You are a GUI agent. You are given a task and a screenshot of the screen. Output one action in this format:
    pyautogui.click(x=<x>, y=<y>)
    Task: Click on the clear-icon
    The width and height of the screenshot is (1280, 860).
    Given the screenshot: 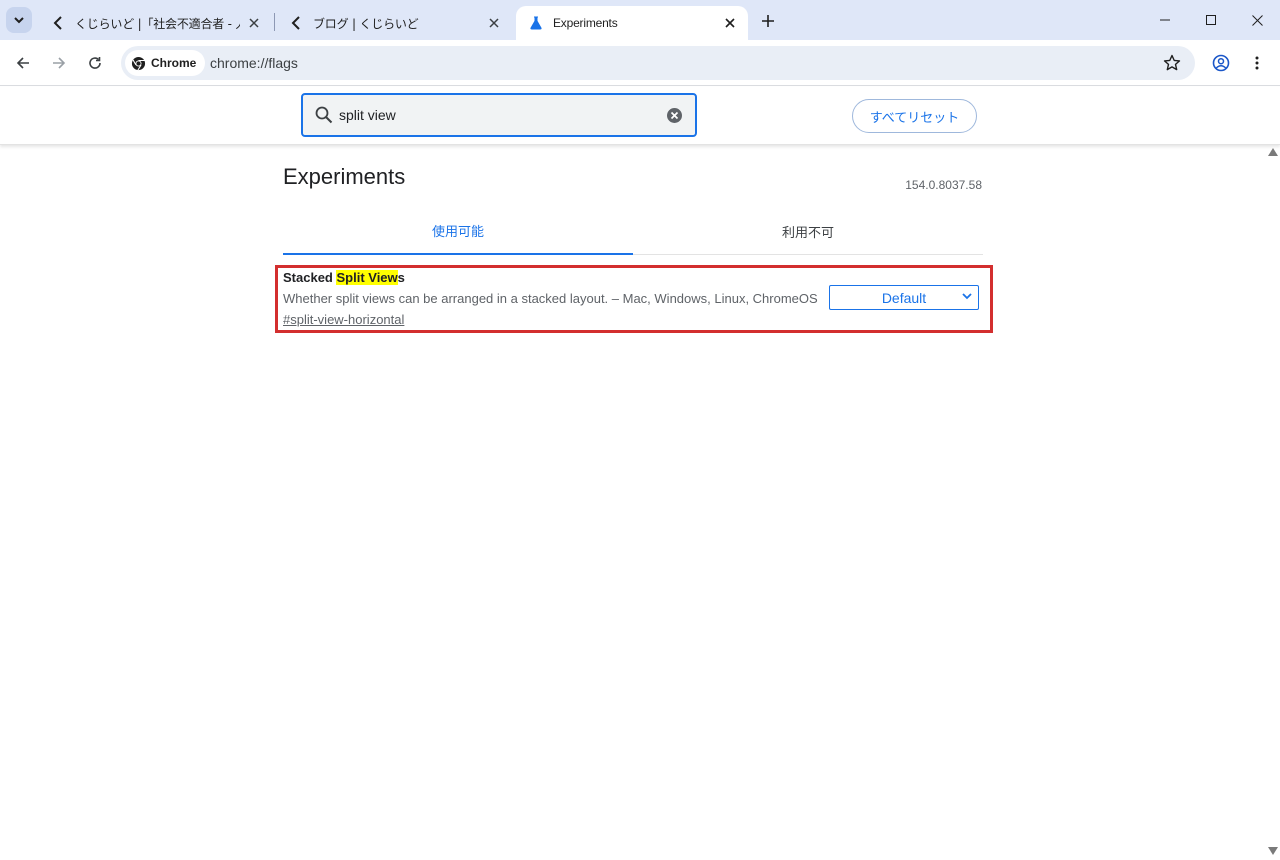 What is the action you would take?
    pyautogui.click(x=674, y=115)
    